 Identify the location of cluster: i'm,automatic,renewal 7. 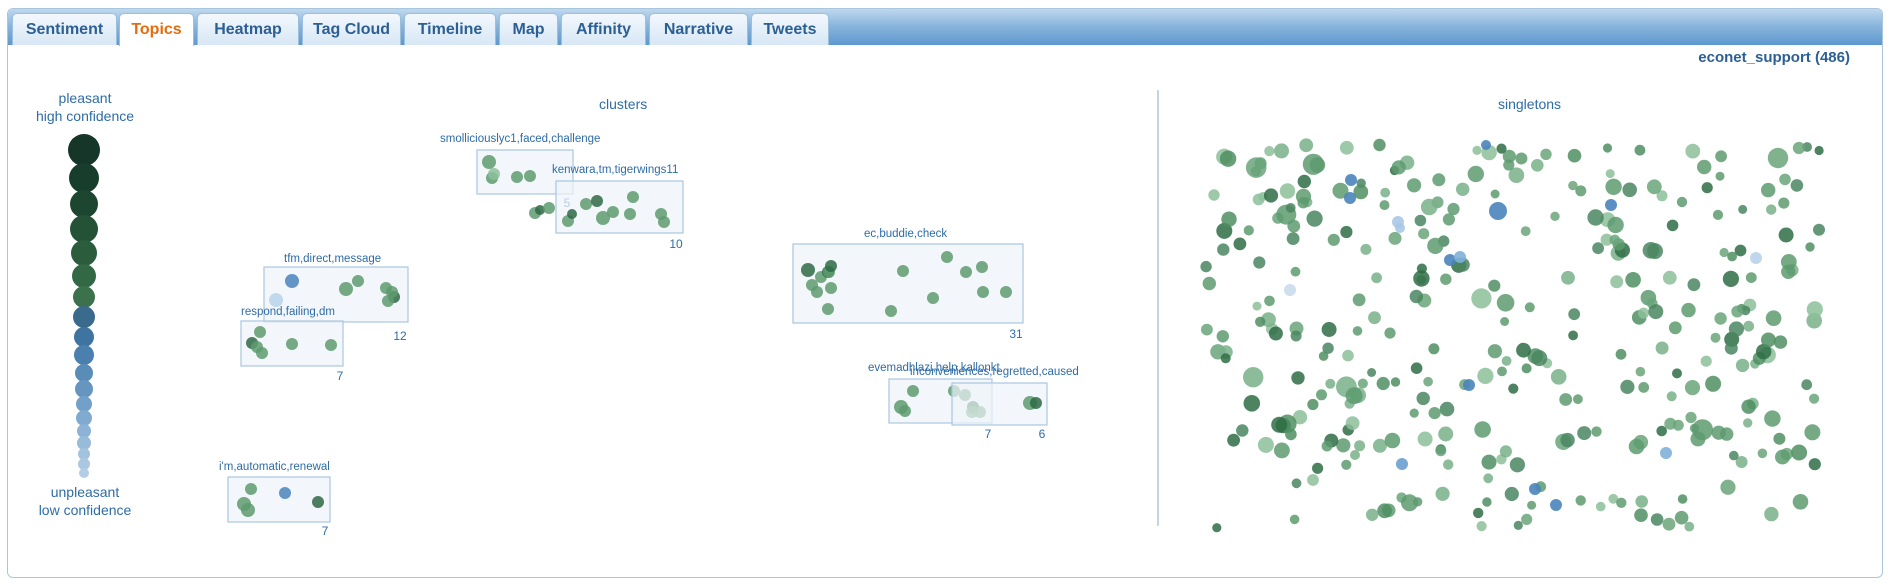
(275, 499).